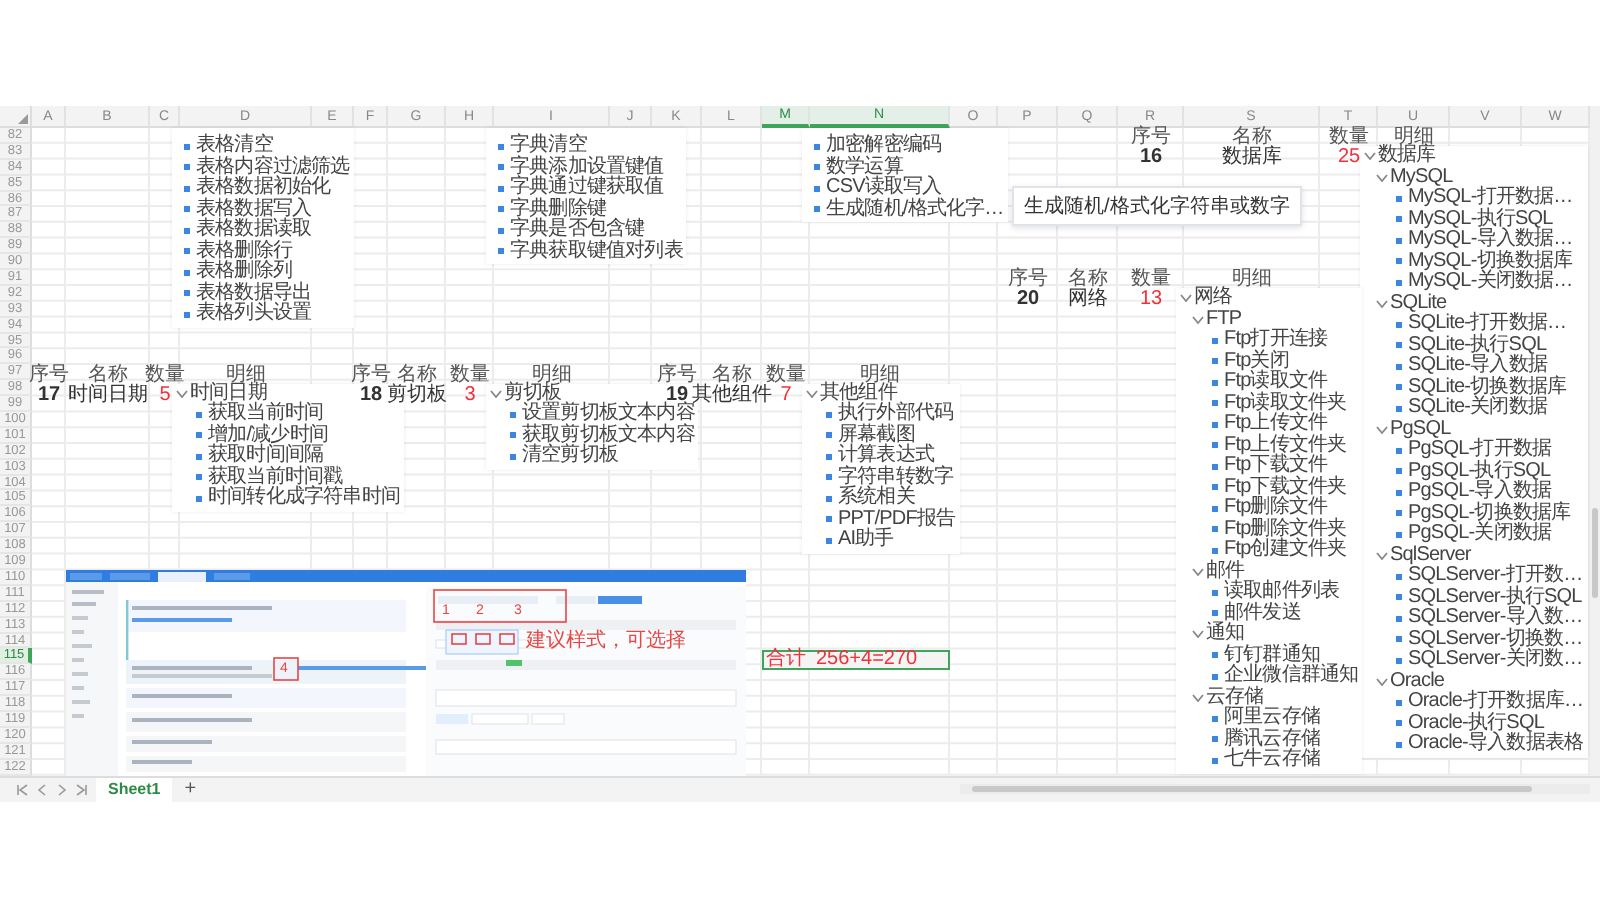  I want to click on tree-item: SQLite-执行SQL, so click(1477, 345).